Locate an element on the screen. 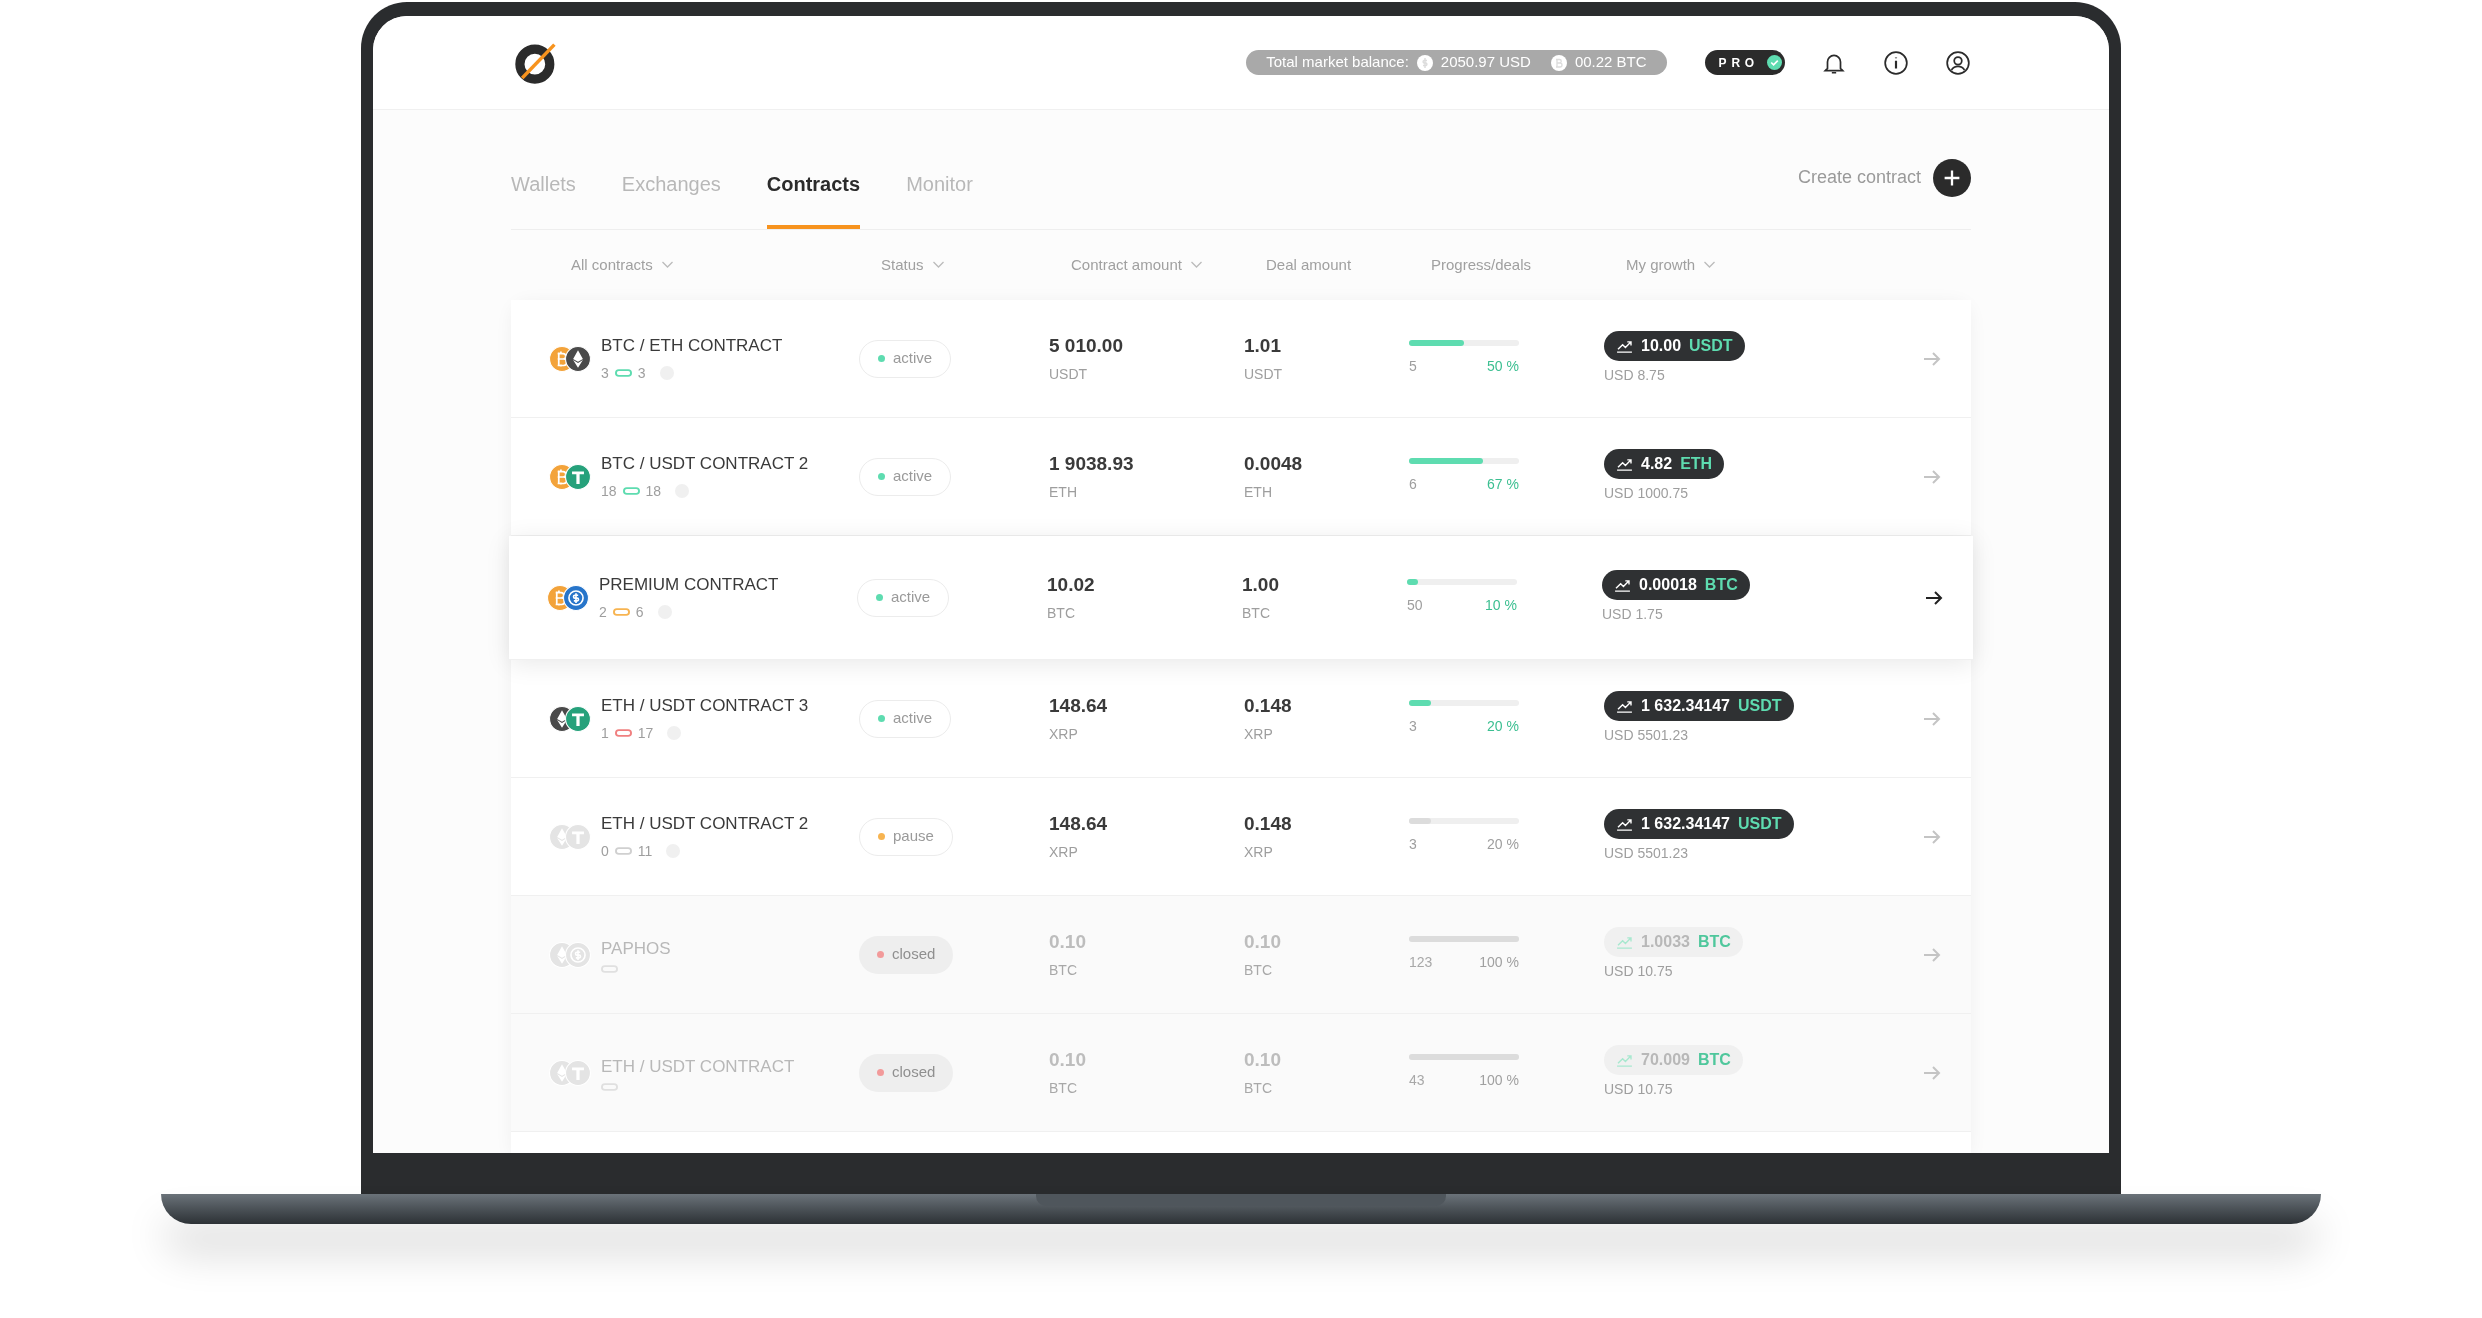 This screenshot has height=1318, width=2482. contract-row: PAPHOS closed 0.10 BTC 0.10 BTC 123 100 % 1.0033 BTC USD 10.75 is located at coordinates (1241, 955).